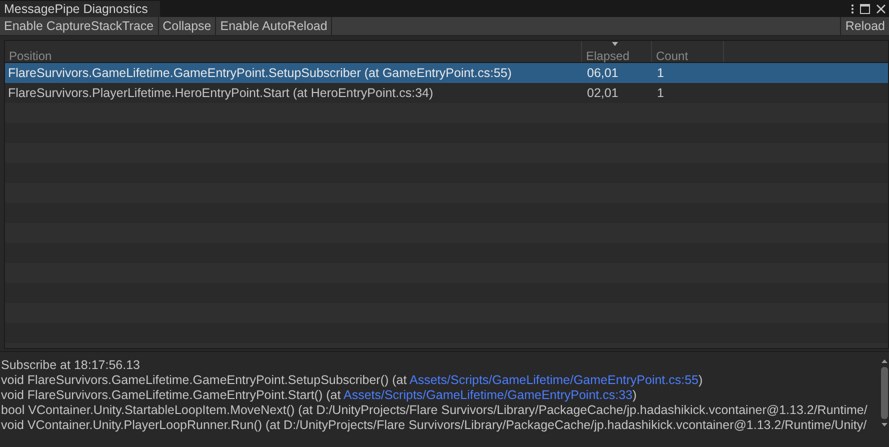 This screenshot has width=889, height=447. Describe the element at coordinates (554, 380) in the screenshot. I see `source-link: Assets/Scripts/GameLifetime/GameEntryPoint.cs:55` at that location.